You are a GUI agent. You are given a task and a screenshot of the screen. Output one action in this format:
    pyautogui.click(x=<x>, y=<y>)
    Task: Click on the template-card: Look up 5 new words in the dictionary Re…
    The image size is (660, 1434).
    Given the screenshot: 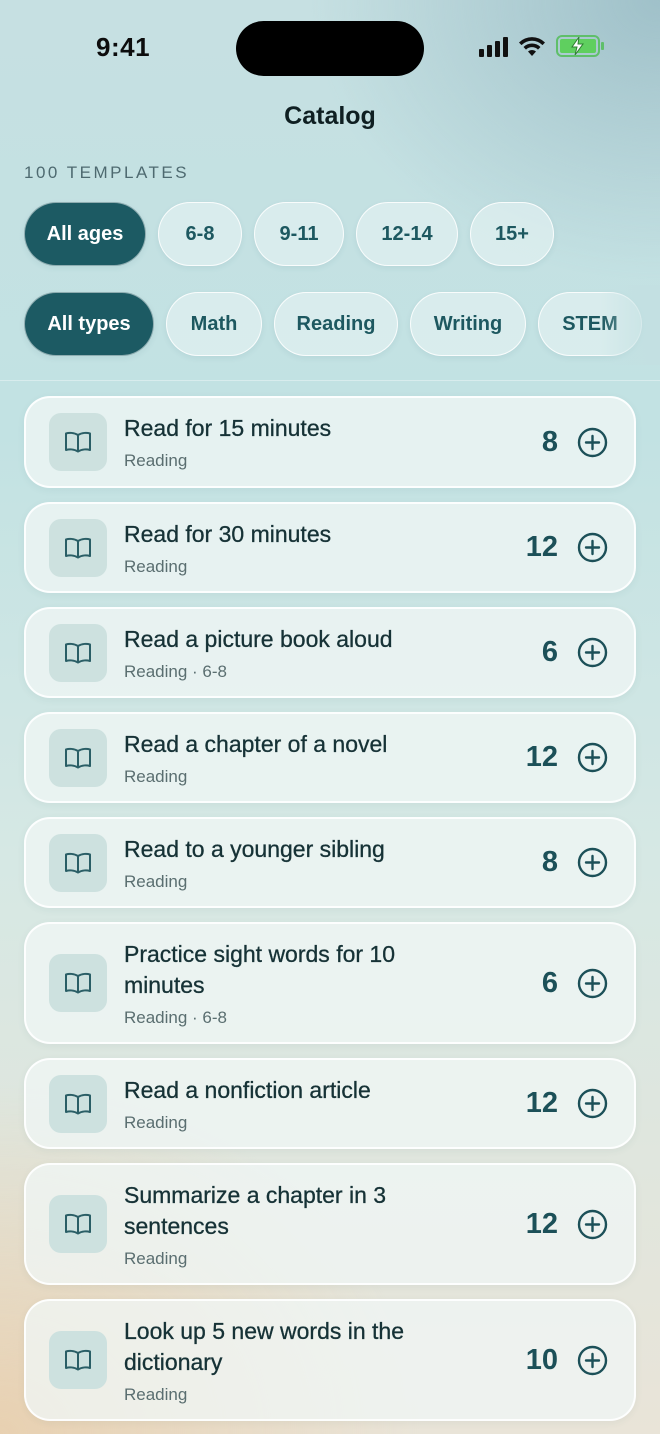 What is the action you would take?
    pyautogui.click(x=330, y=1360)
    